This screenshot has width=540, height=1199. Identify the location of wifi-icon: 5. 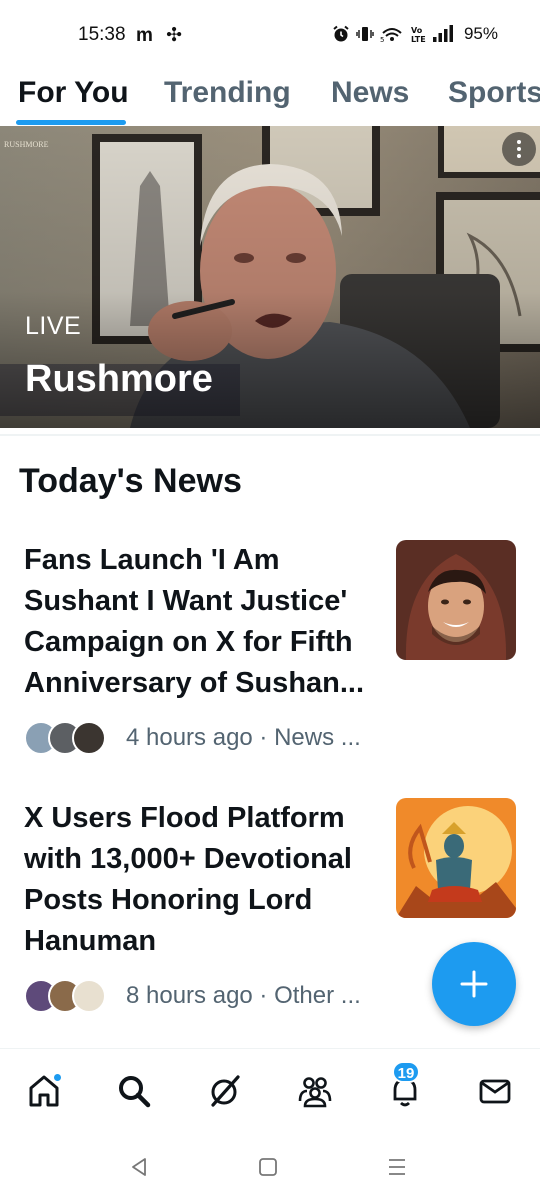
(391, 35).